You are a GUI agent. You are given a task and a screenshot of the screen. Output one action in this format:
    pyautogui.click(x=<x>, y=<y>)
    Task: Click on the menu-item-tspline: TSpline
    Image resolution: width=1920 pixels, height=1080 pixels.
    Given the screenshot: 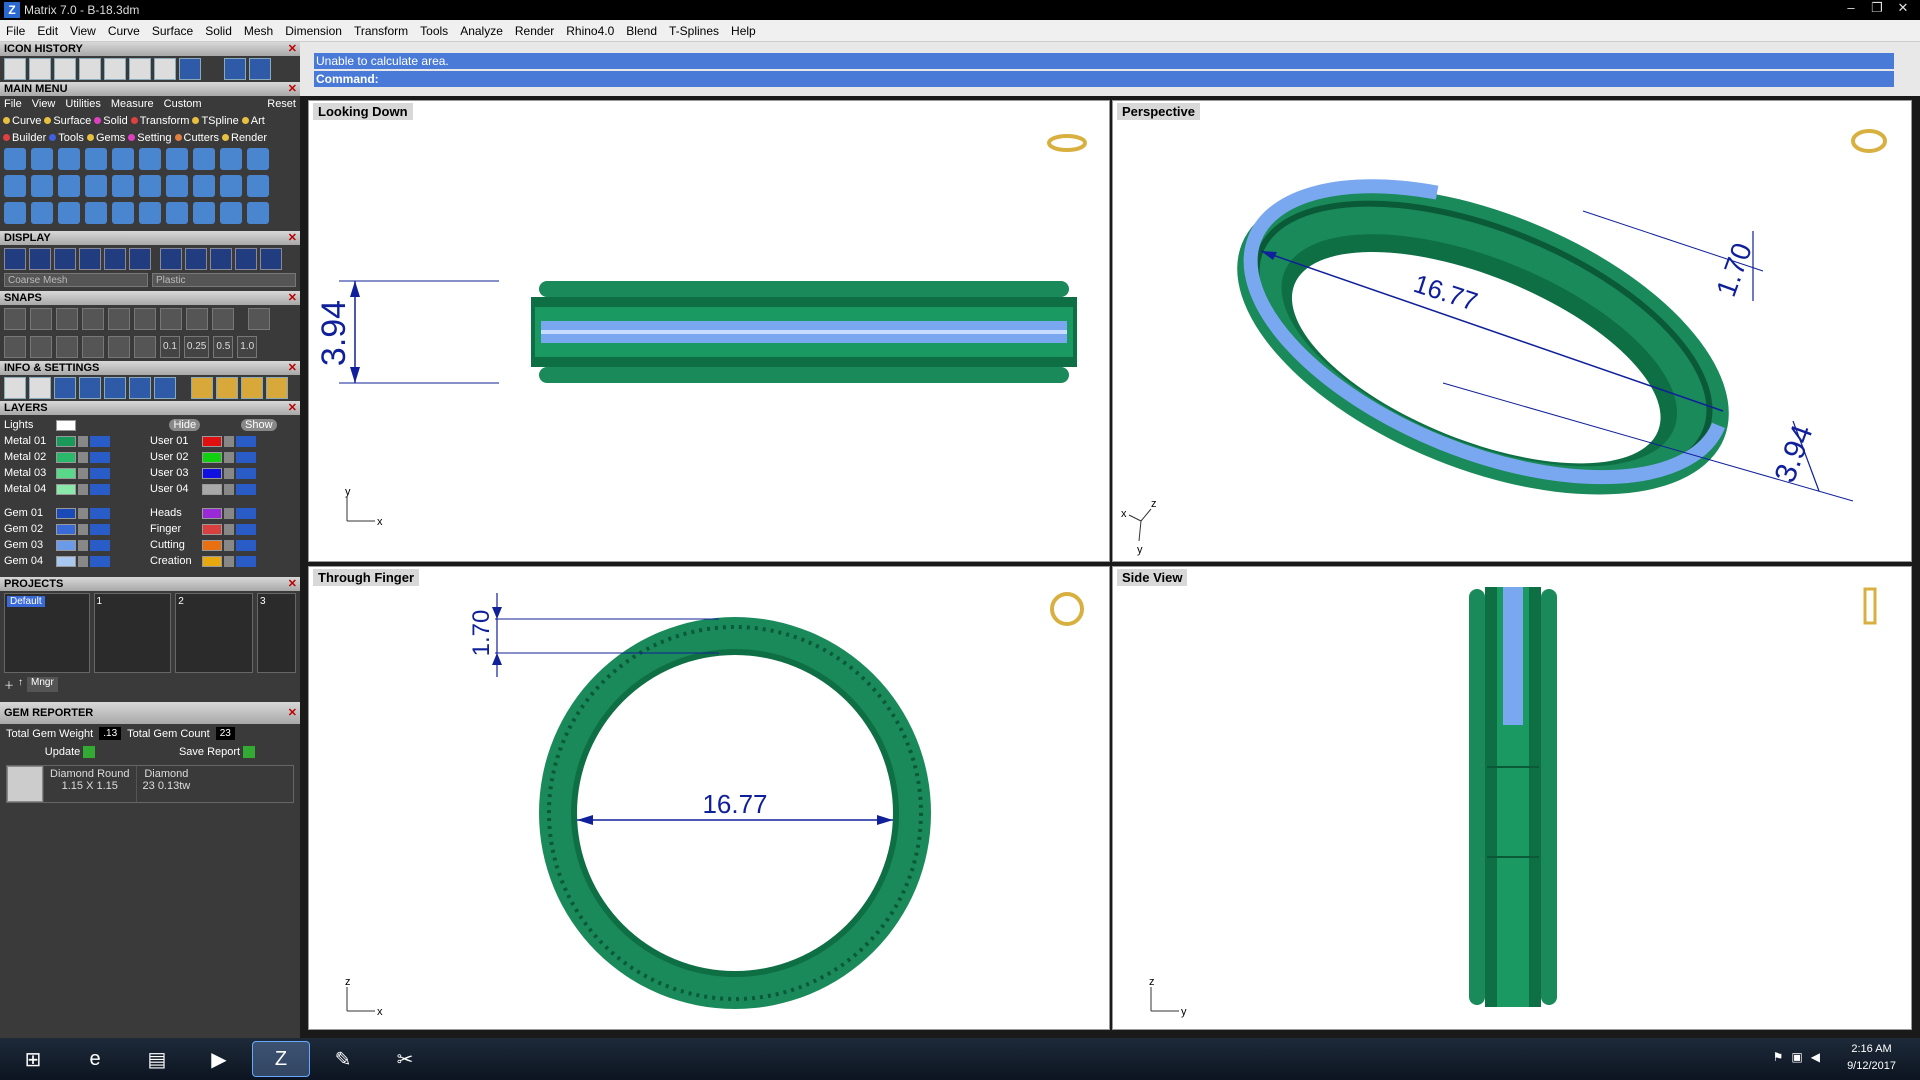 What is the action you would take?
    pyautogui.click(x=215, y=120)
    